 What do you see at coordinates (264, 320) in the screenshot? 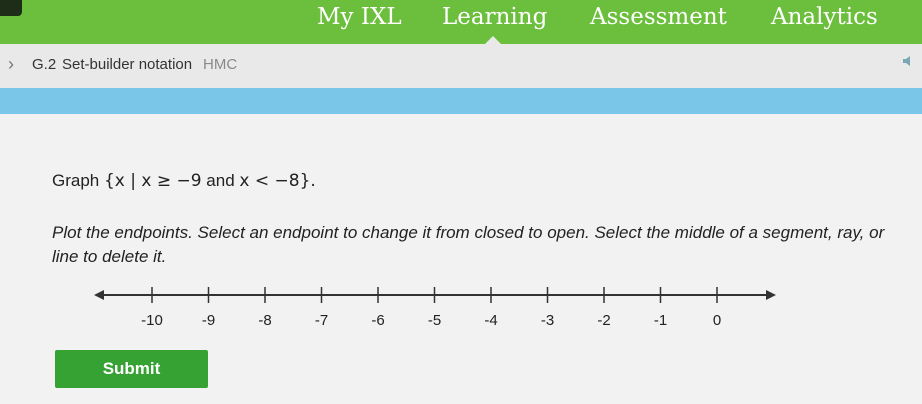
I see `number-line-tick-label: -8` at bounding box center [264, 320].